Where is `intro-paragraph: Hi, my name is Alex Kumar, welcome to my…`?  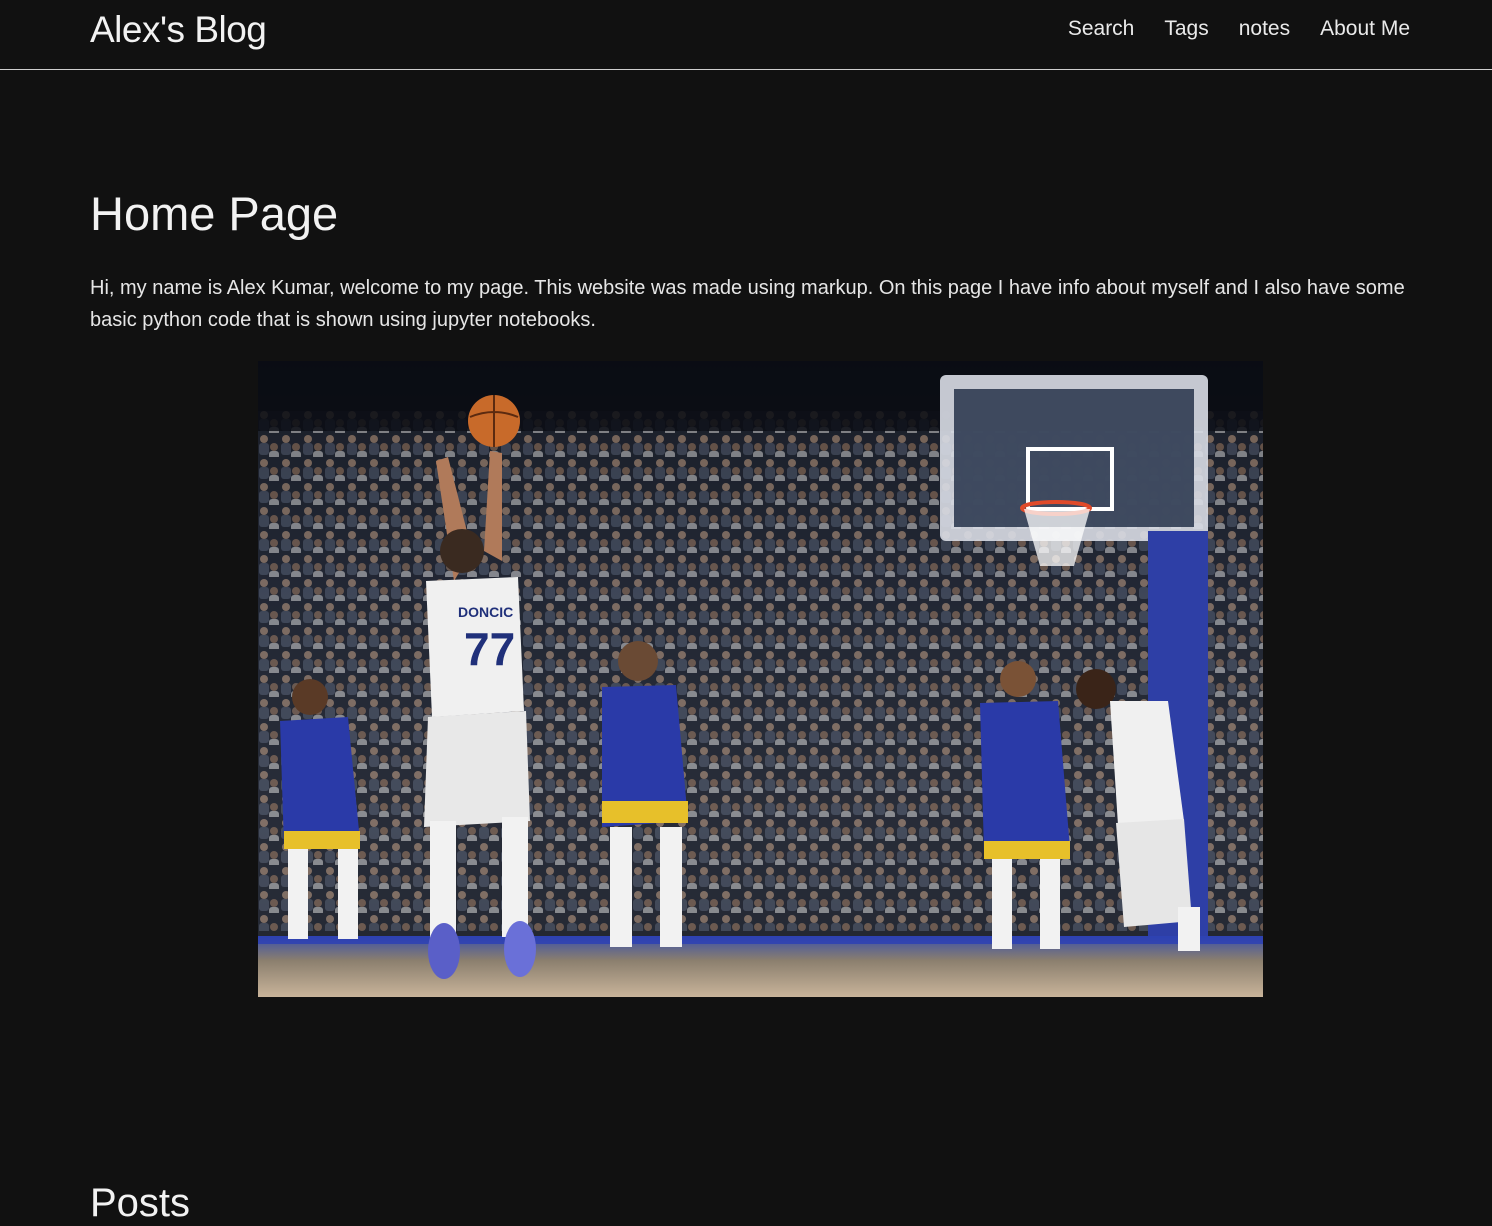
intro-paragraph: Hi, my name is Alex Kumar, welcome to my… is located at coordinates (747, 304).